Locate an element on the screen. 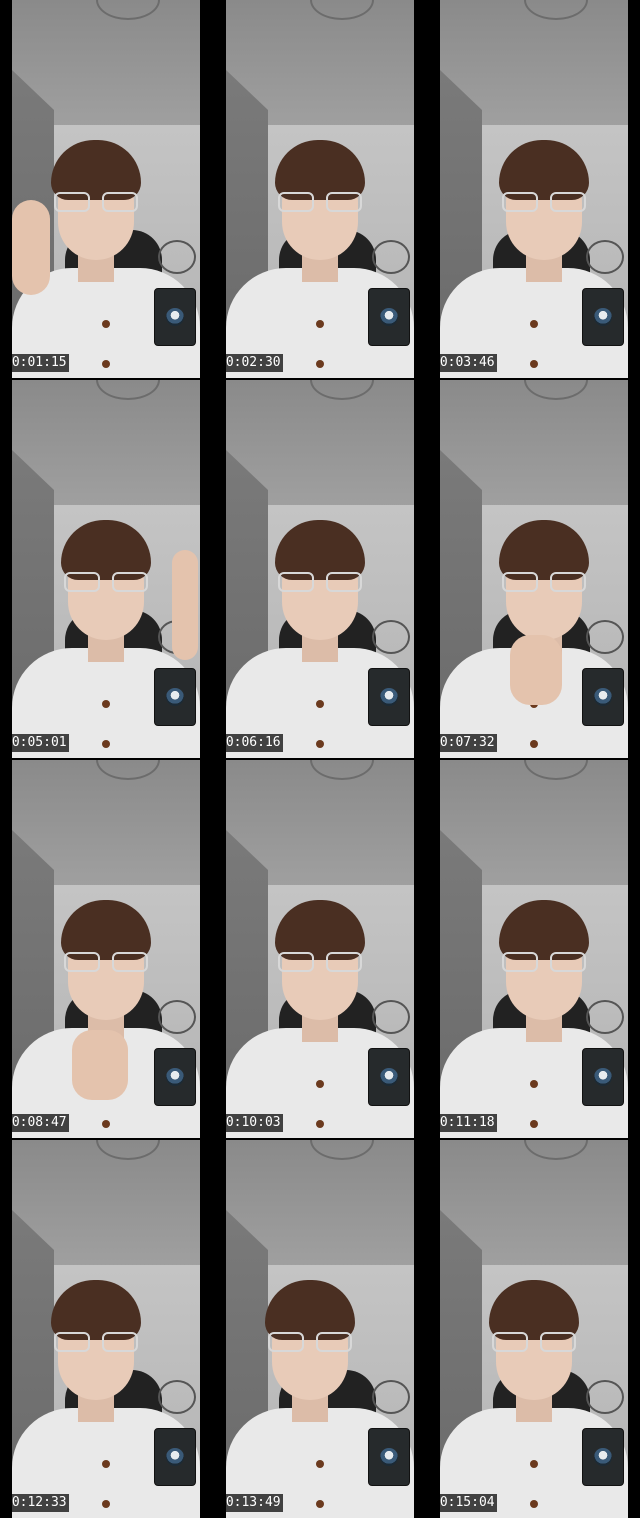 This screenshot has height=1518, width=640. video-frame: 00:01:15 is located at coordinates (106, 189).